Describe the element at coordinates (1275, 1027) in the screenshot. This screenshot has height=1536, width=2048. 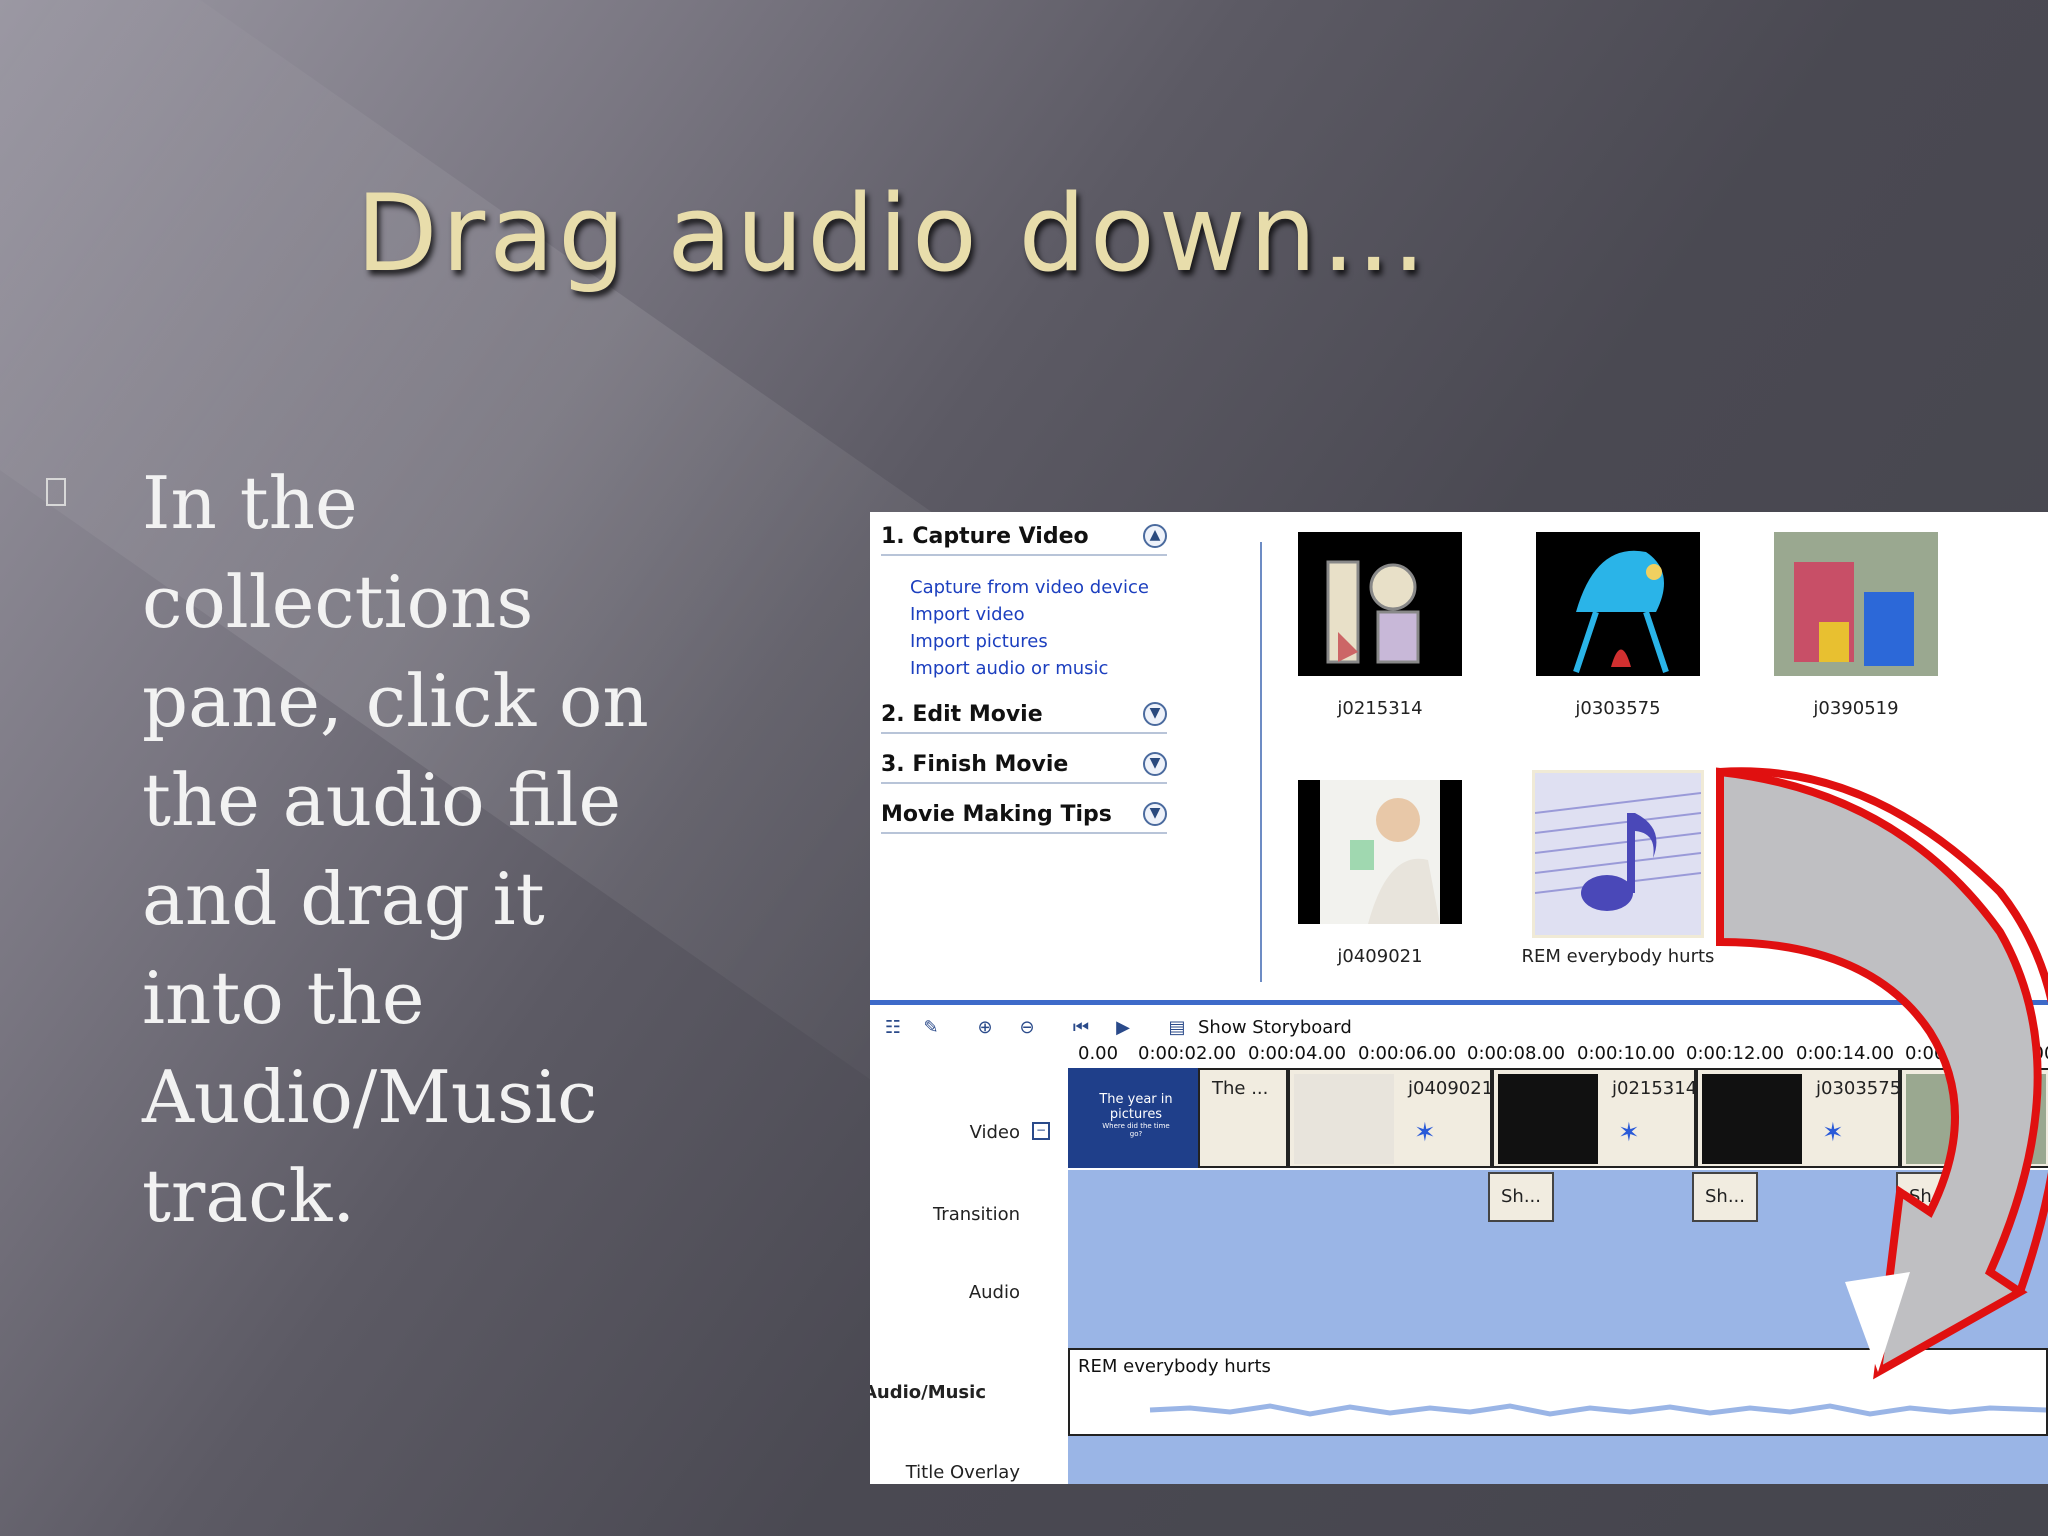
I see `show-storyboard-button: Show Storyboard` at that location.